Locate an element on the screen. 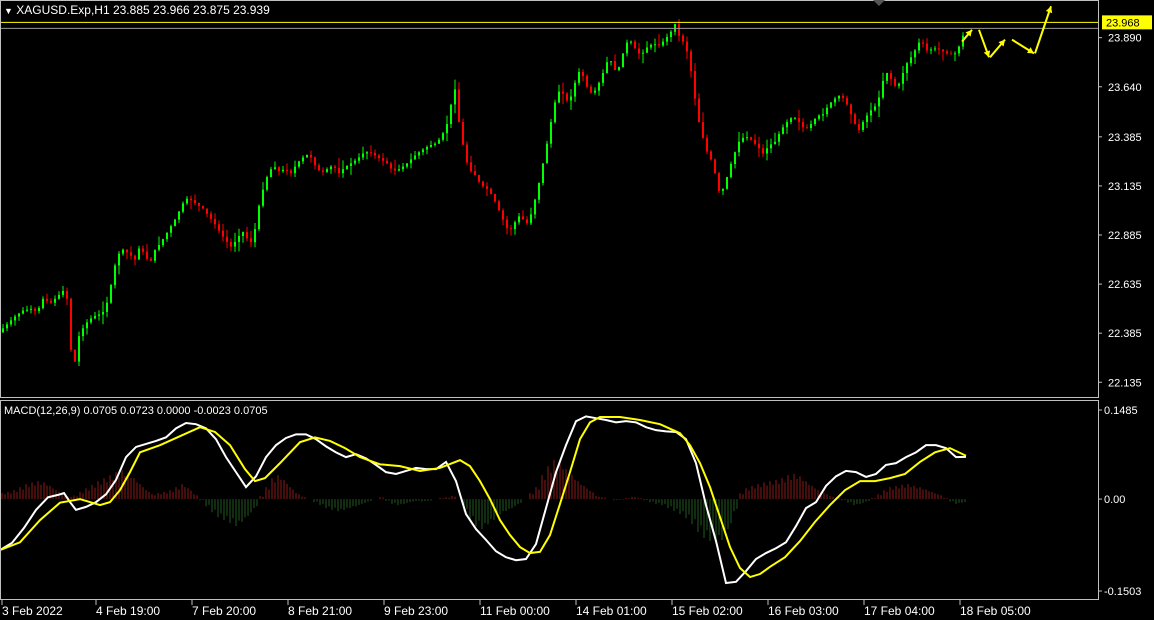  scroll-marker-icon is located at coordinates (879, 3).